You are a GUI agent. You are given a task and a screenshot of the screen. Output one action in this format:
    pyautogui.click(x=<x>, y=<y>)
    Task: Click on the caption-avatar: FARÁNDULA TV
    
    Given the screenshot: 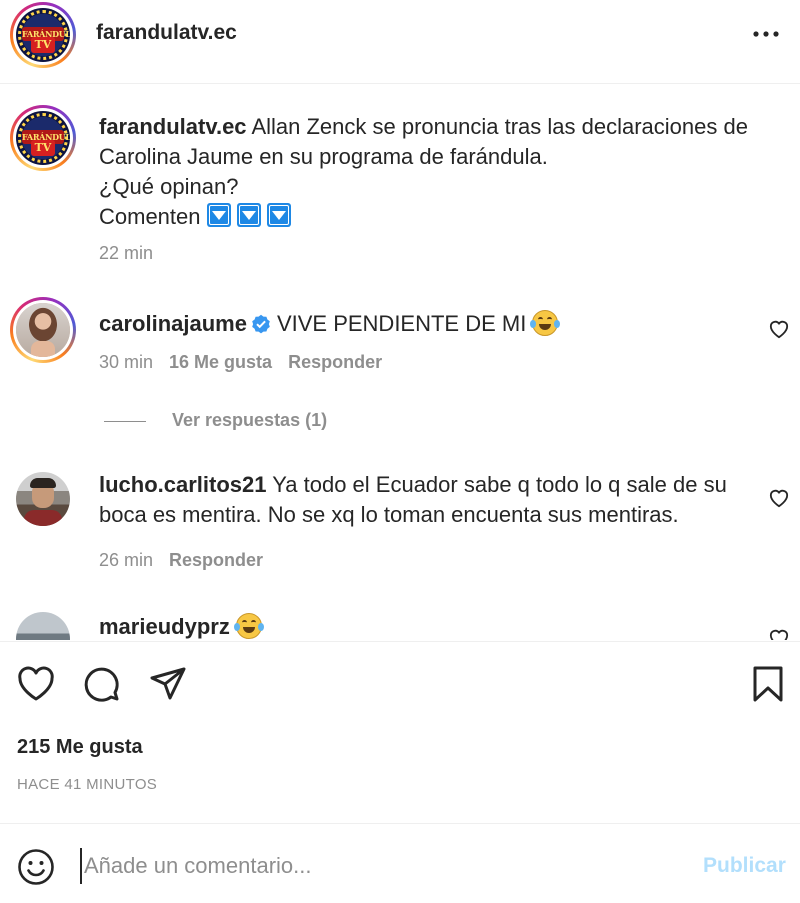 What is the action you would take?
    pyautogui.click(x=43, y=138)
    